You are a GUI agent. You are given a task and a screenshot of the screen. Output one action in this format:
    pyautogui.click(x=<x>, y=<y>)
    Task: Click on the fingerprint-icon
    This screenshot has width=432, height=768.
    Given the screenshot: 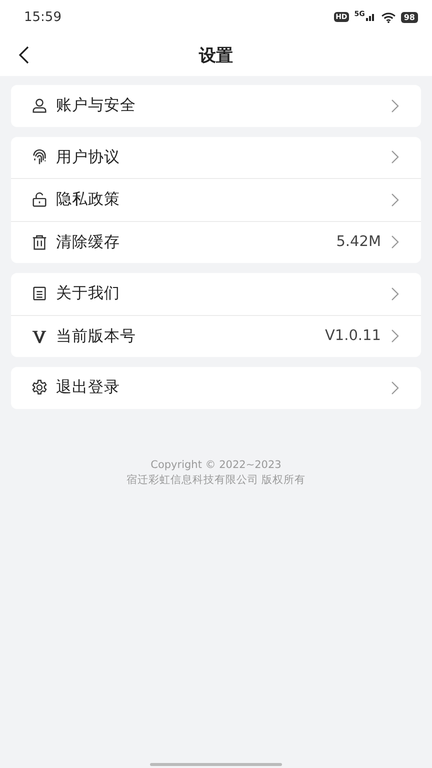 What is the action you would take?
    pyautogui.click(x=39, y=157)
    